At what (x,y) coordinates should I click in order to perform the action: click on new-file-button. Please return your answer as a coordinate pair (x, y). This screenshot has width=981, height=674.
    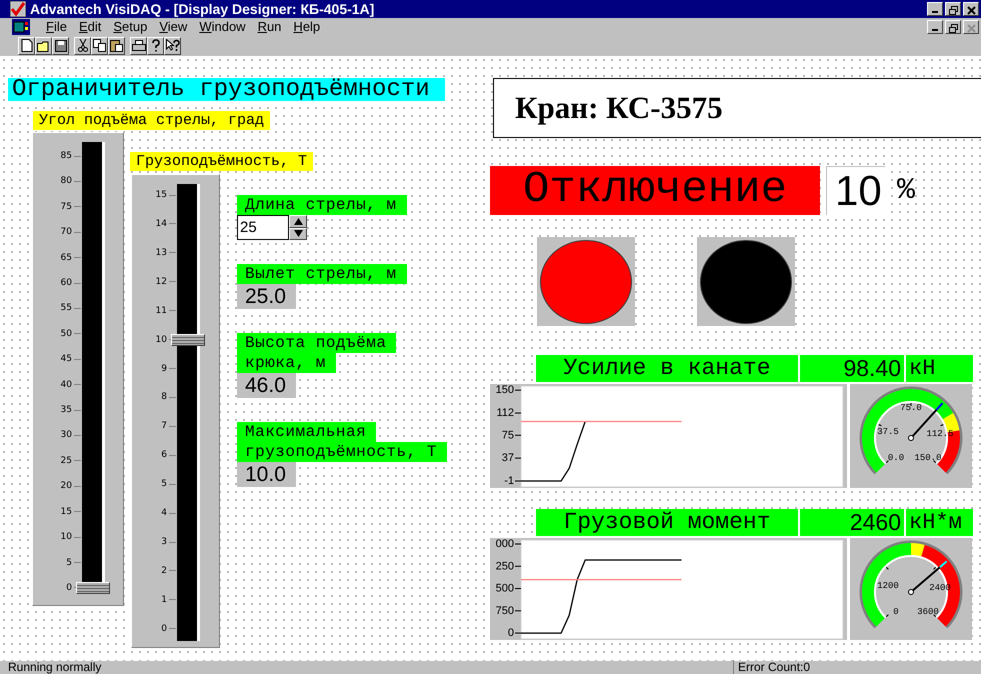
    Looking at the image, I should click on (26, 45).